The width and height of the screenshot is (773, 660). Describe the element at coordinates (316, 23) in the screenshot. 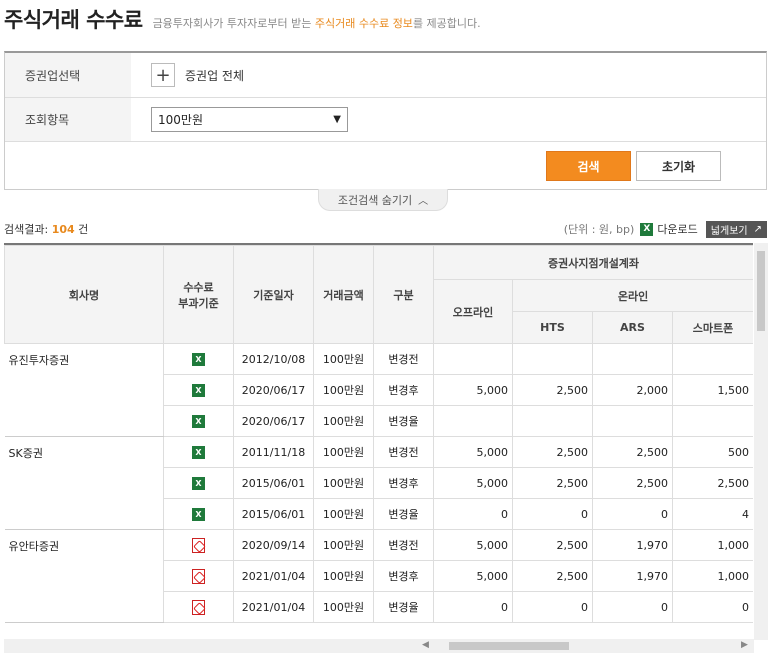

I see `page-description: 금융투자회사가 투자자로부터 받는 주식거래 수수료 정보를 제공합니다.` at that location.